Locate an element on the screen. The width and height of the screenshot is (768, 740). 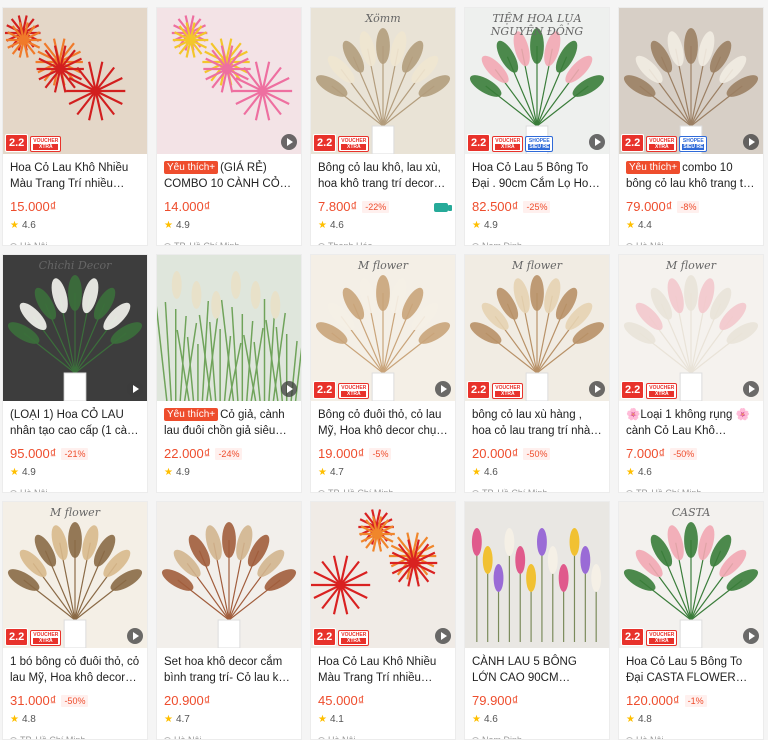
discount-badge: -22% is located at coordinates (376, 207).